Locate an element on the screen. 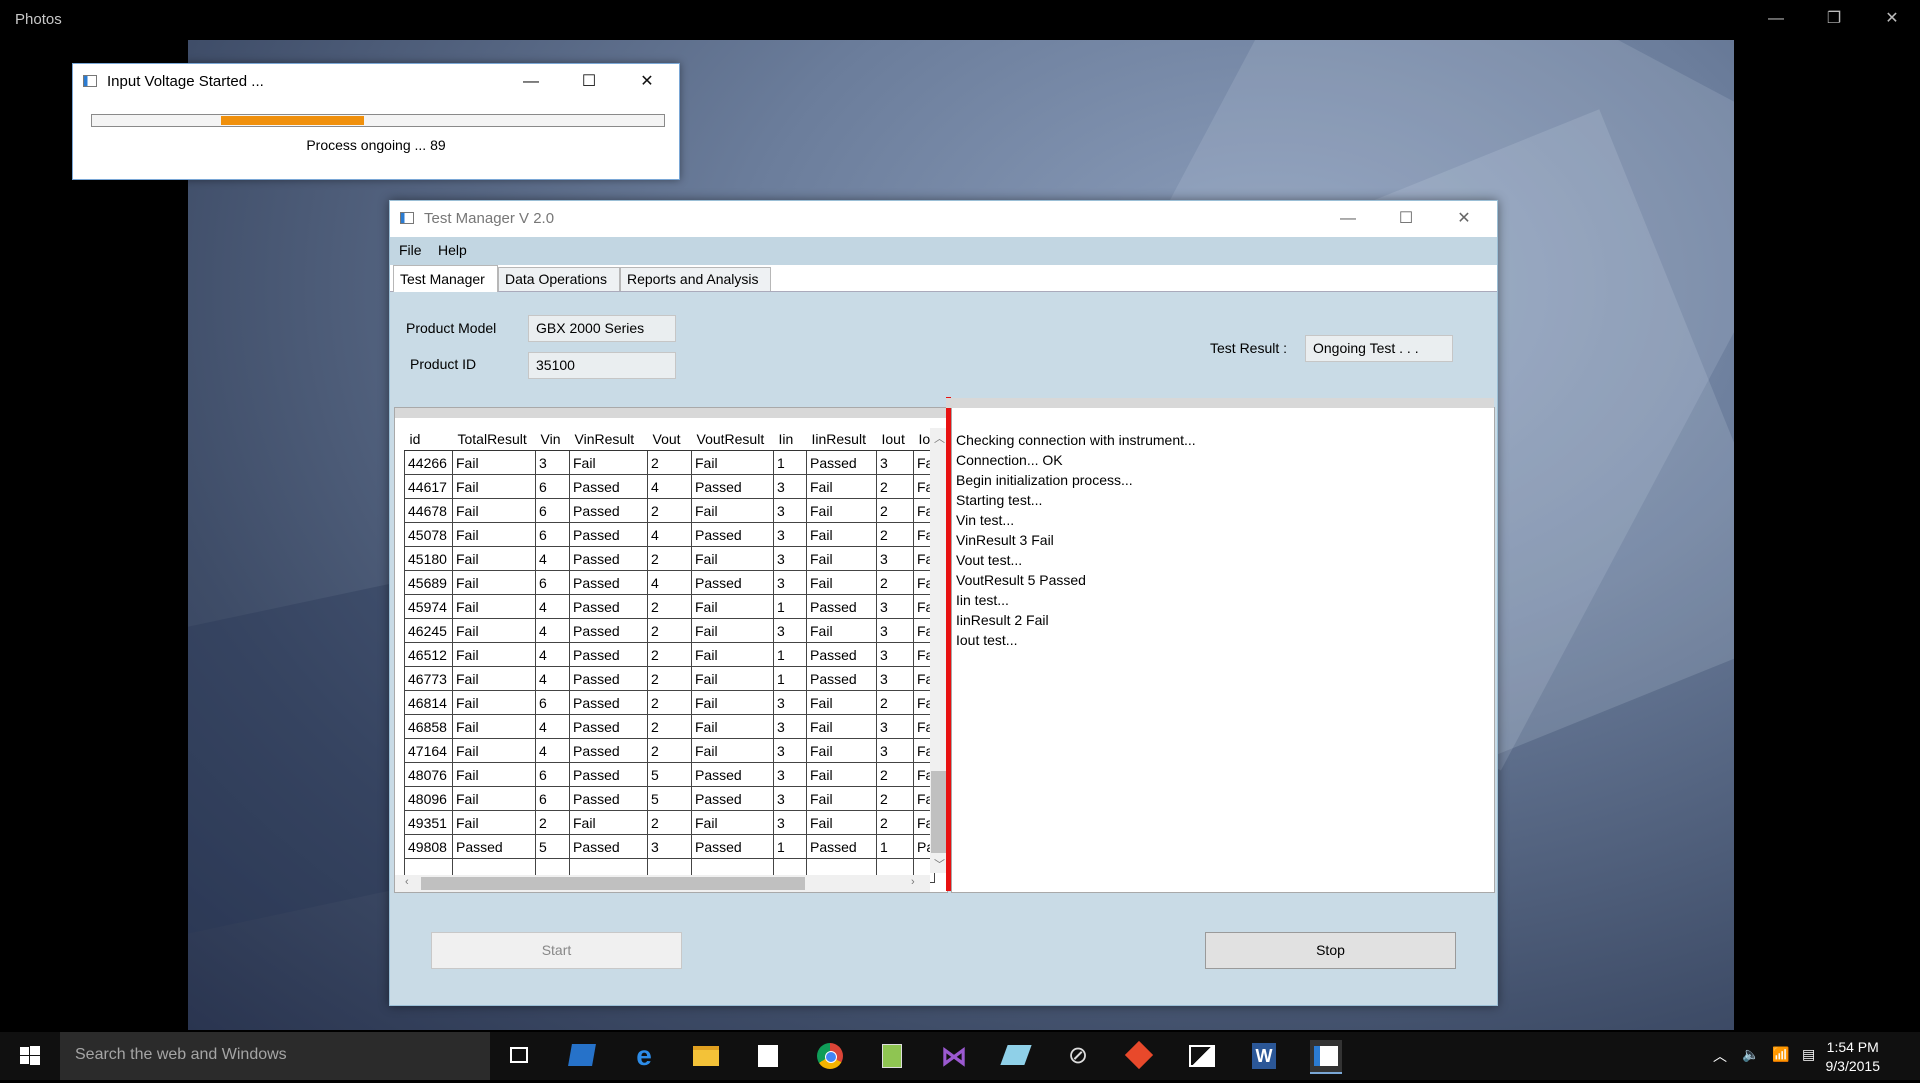  grid-column-header: Iout is located at coordinates (895, 439).